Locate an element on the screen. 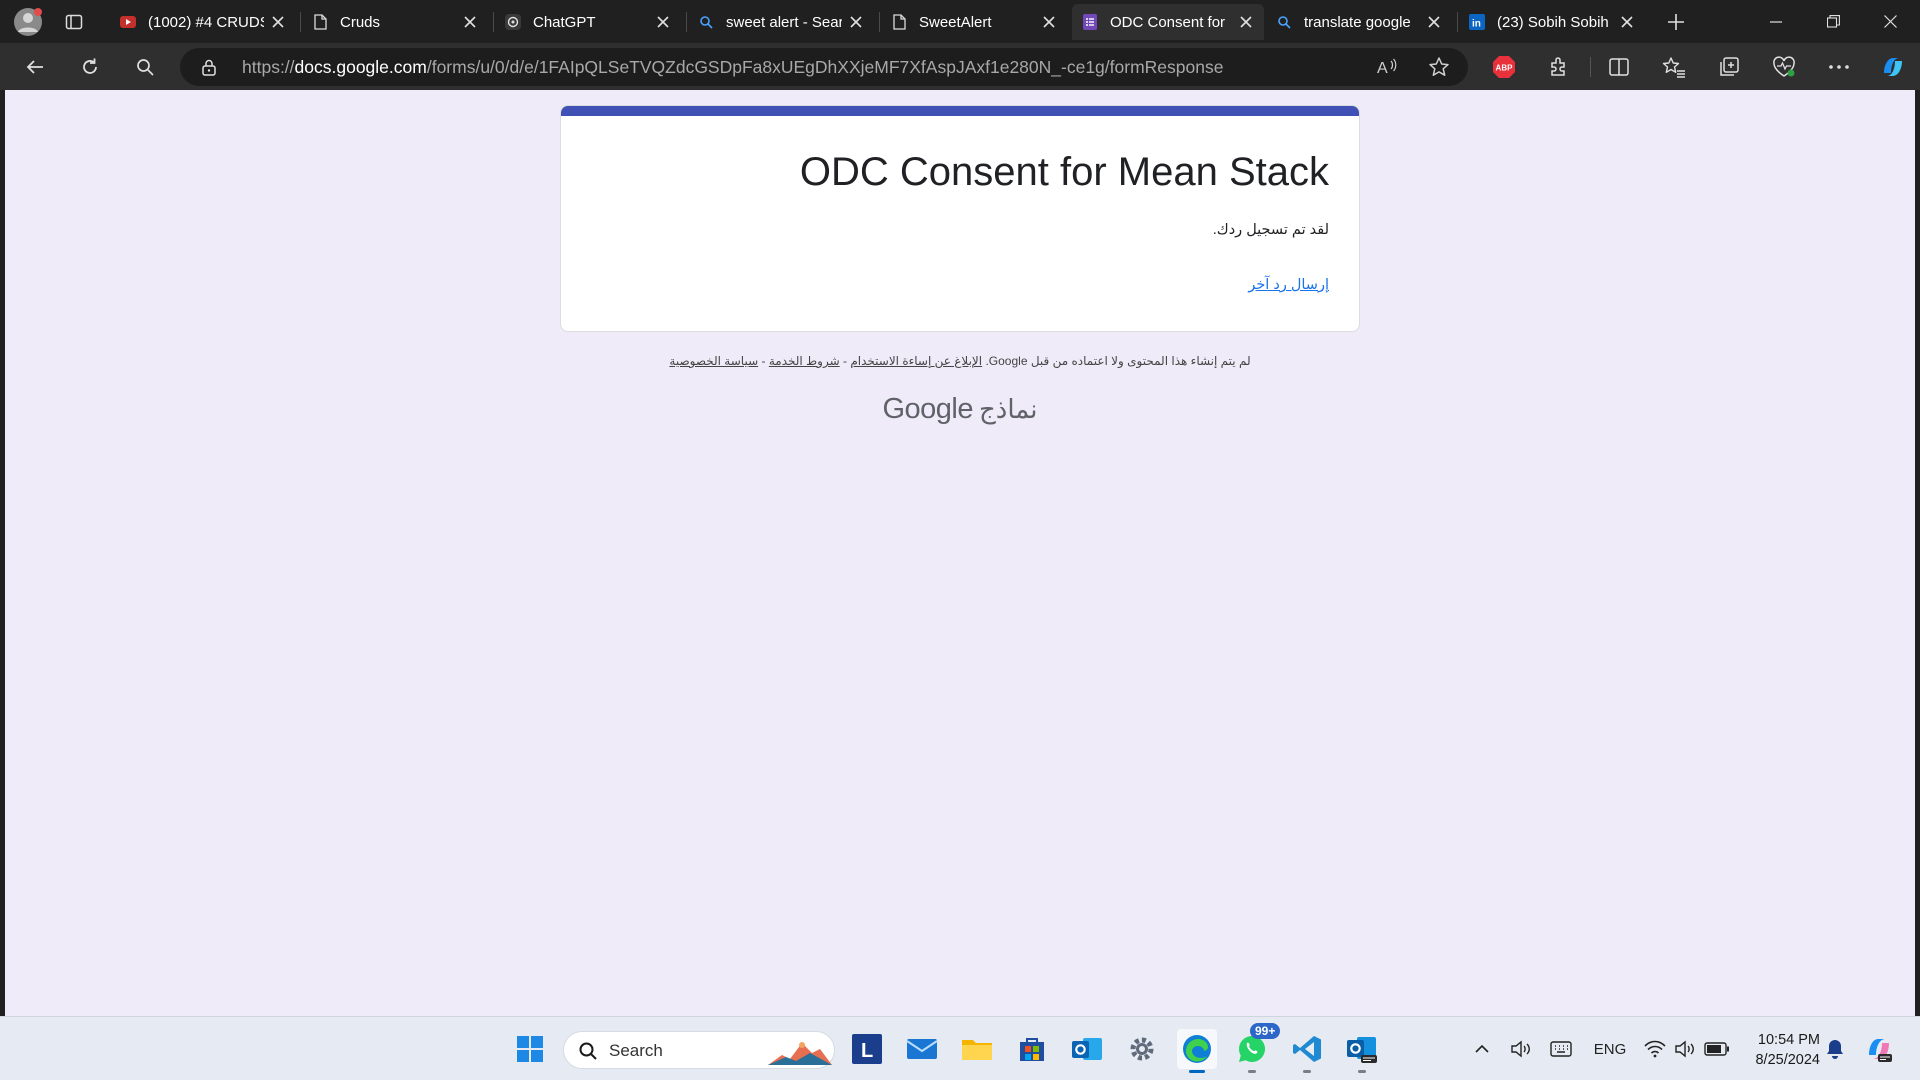 The image size is (1920, 1080). tab-title: sweet alert - Sear is located at coordinates (784, 22).